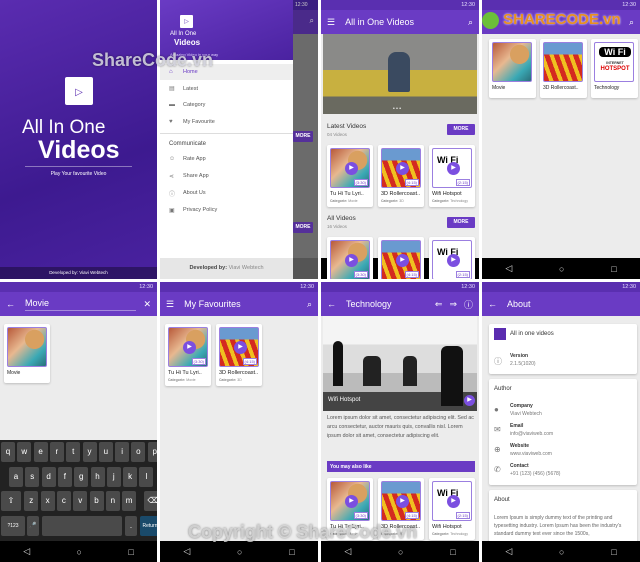 The width and height of the screenshot is (640, 562). Describe the element at coordinates (563, 68) in the screenshot. I see `category-card: 3D Rollercoast..` at that location.